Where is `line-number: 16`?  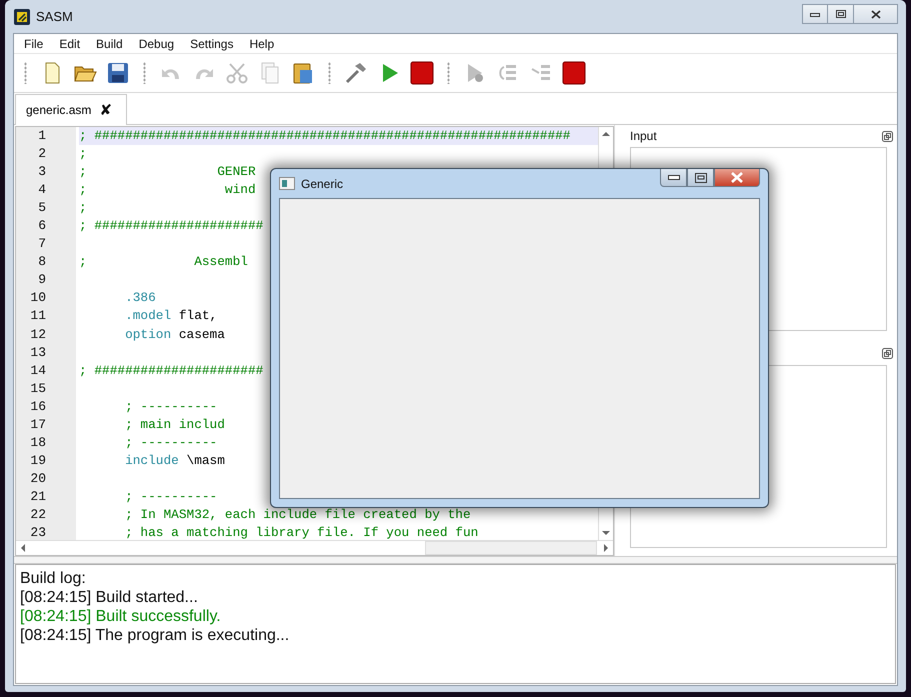 line-number: 16 is located at coordinates (38, 407).